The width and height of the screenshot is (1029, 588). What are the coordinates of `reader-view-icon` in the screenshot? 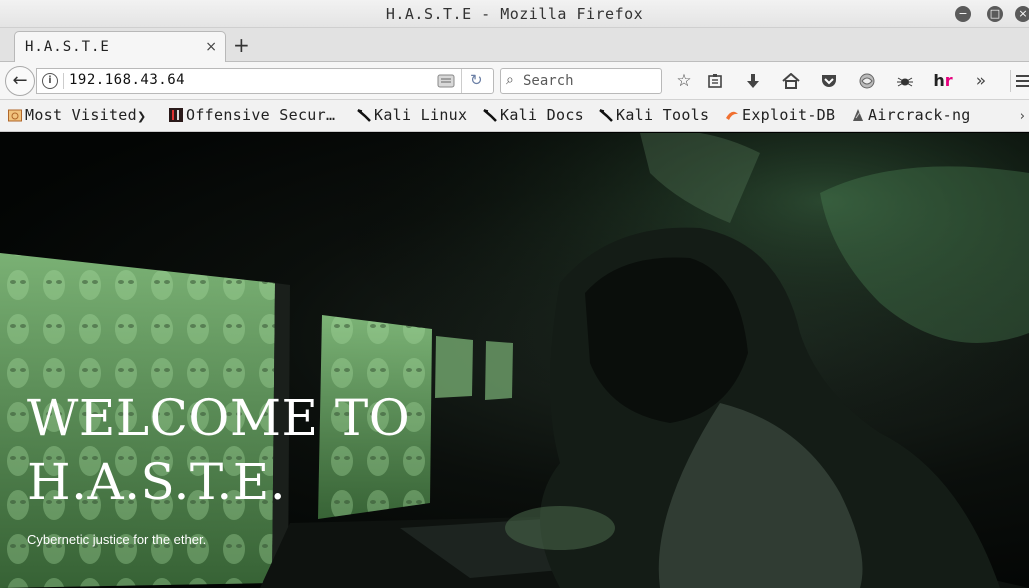 It's located at (446, 81).